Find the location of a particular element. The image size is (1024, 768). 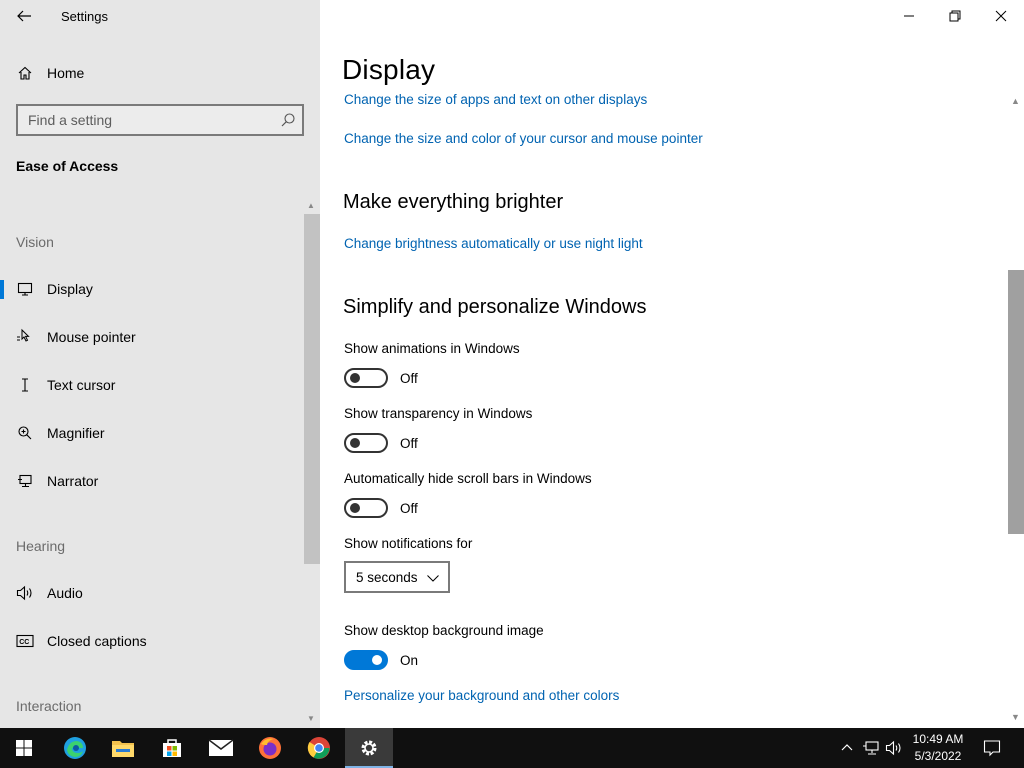

svg-text: CC is located at coordinates (24, 642).